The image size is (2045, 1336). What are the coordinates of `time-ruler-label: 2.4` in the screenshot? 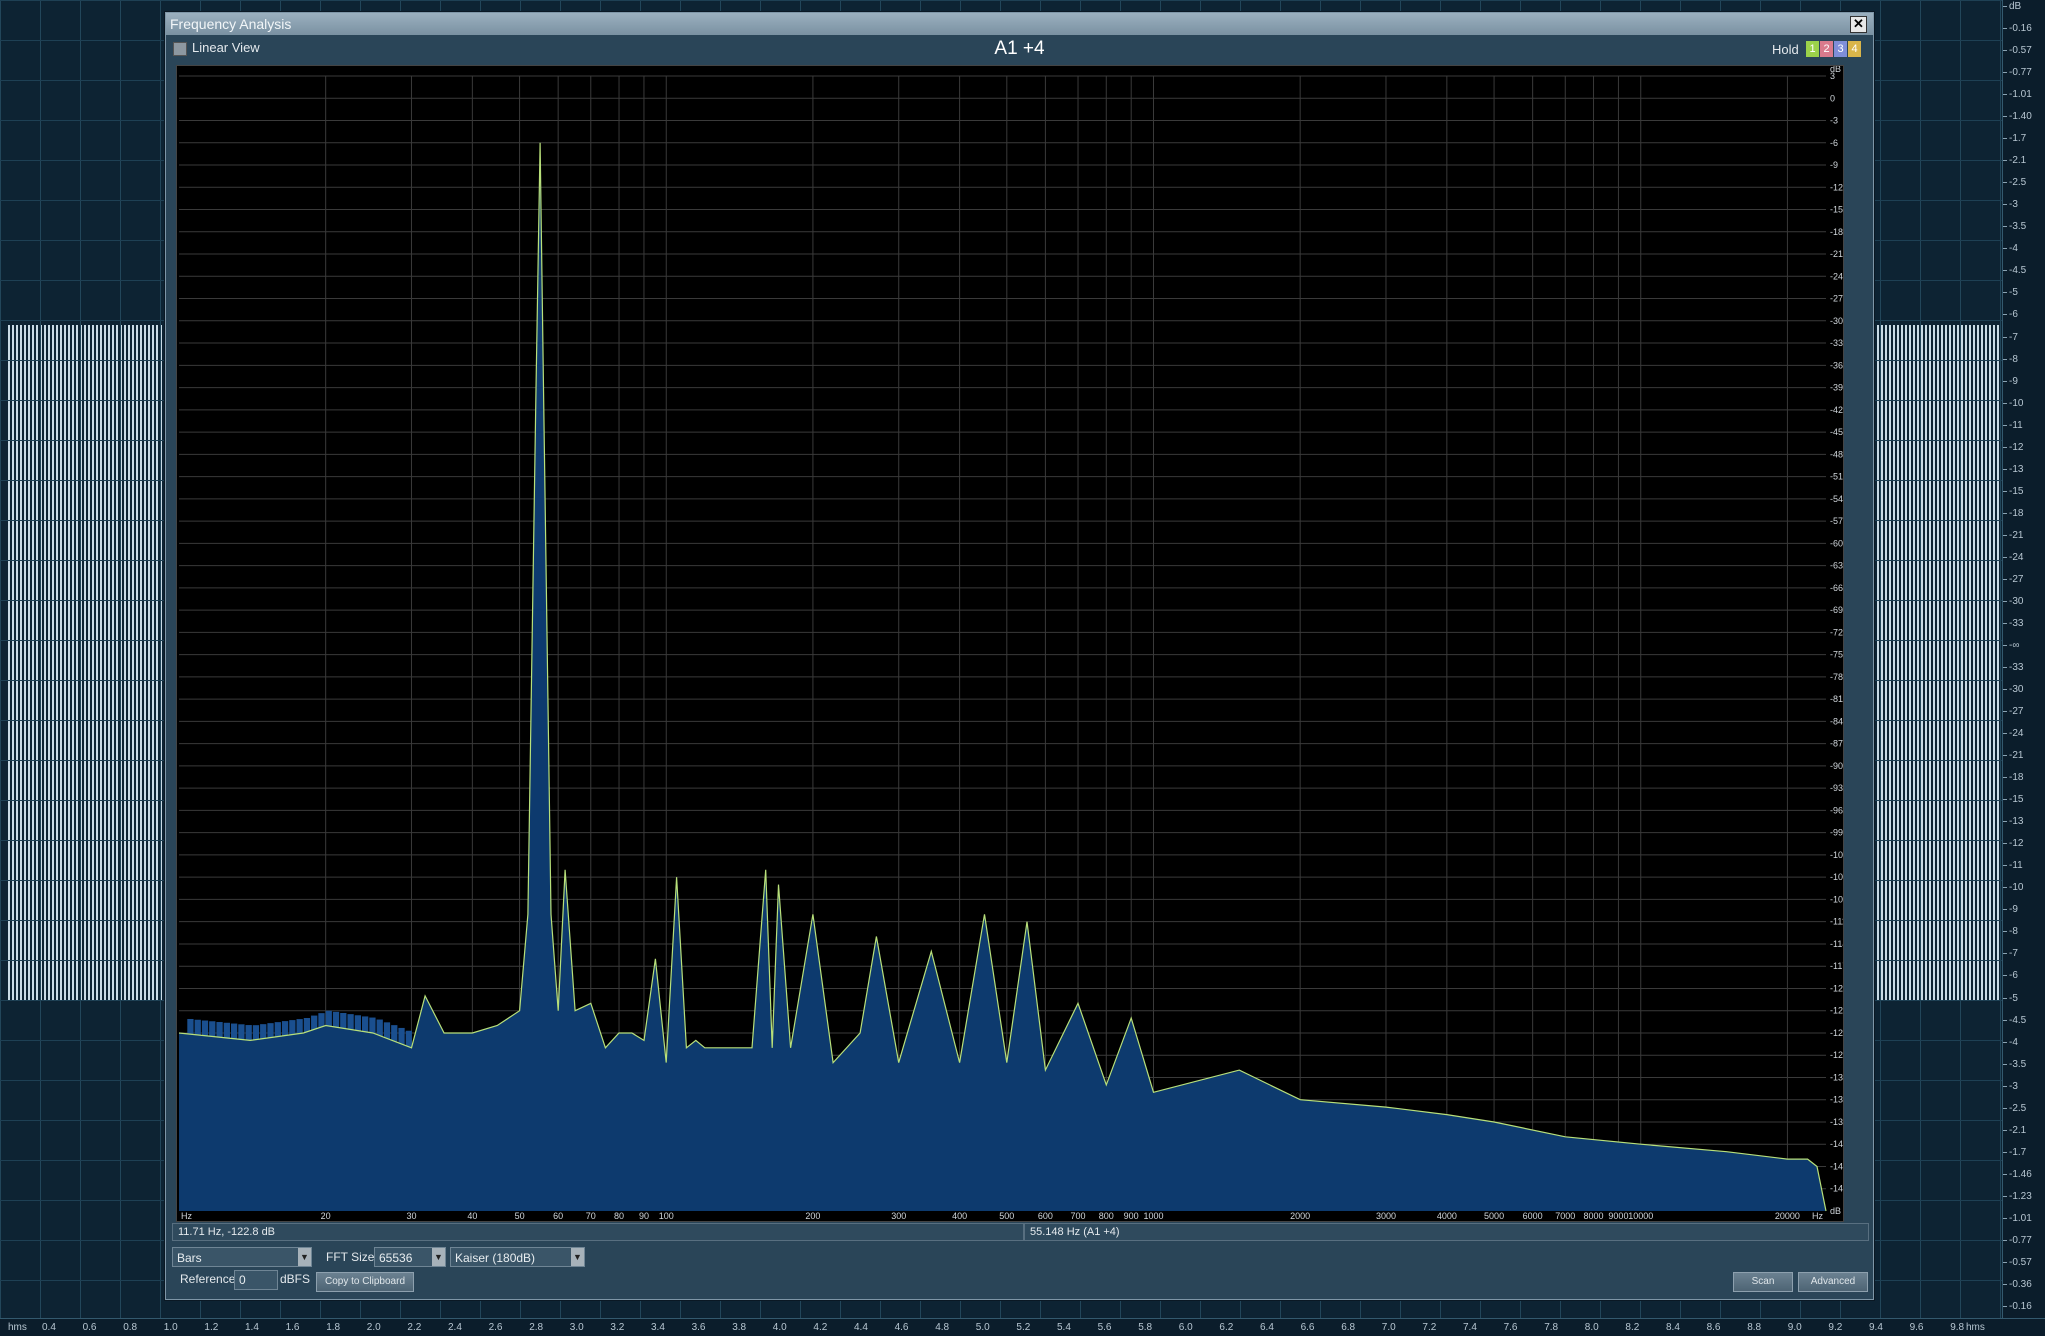 It's located at (455, 1327).